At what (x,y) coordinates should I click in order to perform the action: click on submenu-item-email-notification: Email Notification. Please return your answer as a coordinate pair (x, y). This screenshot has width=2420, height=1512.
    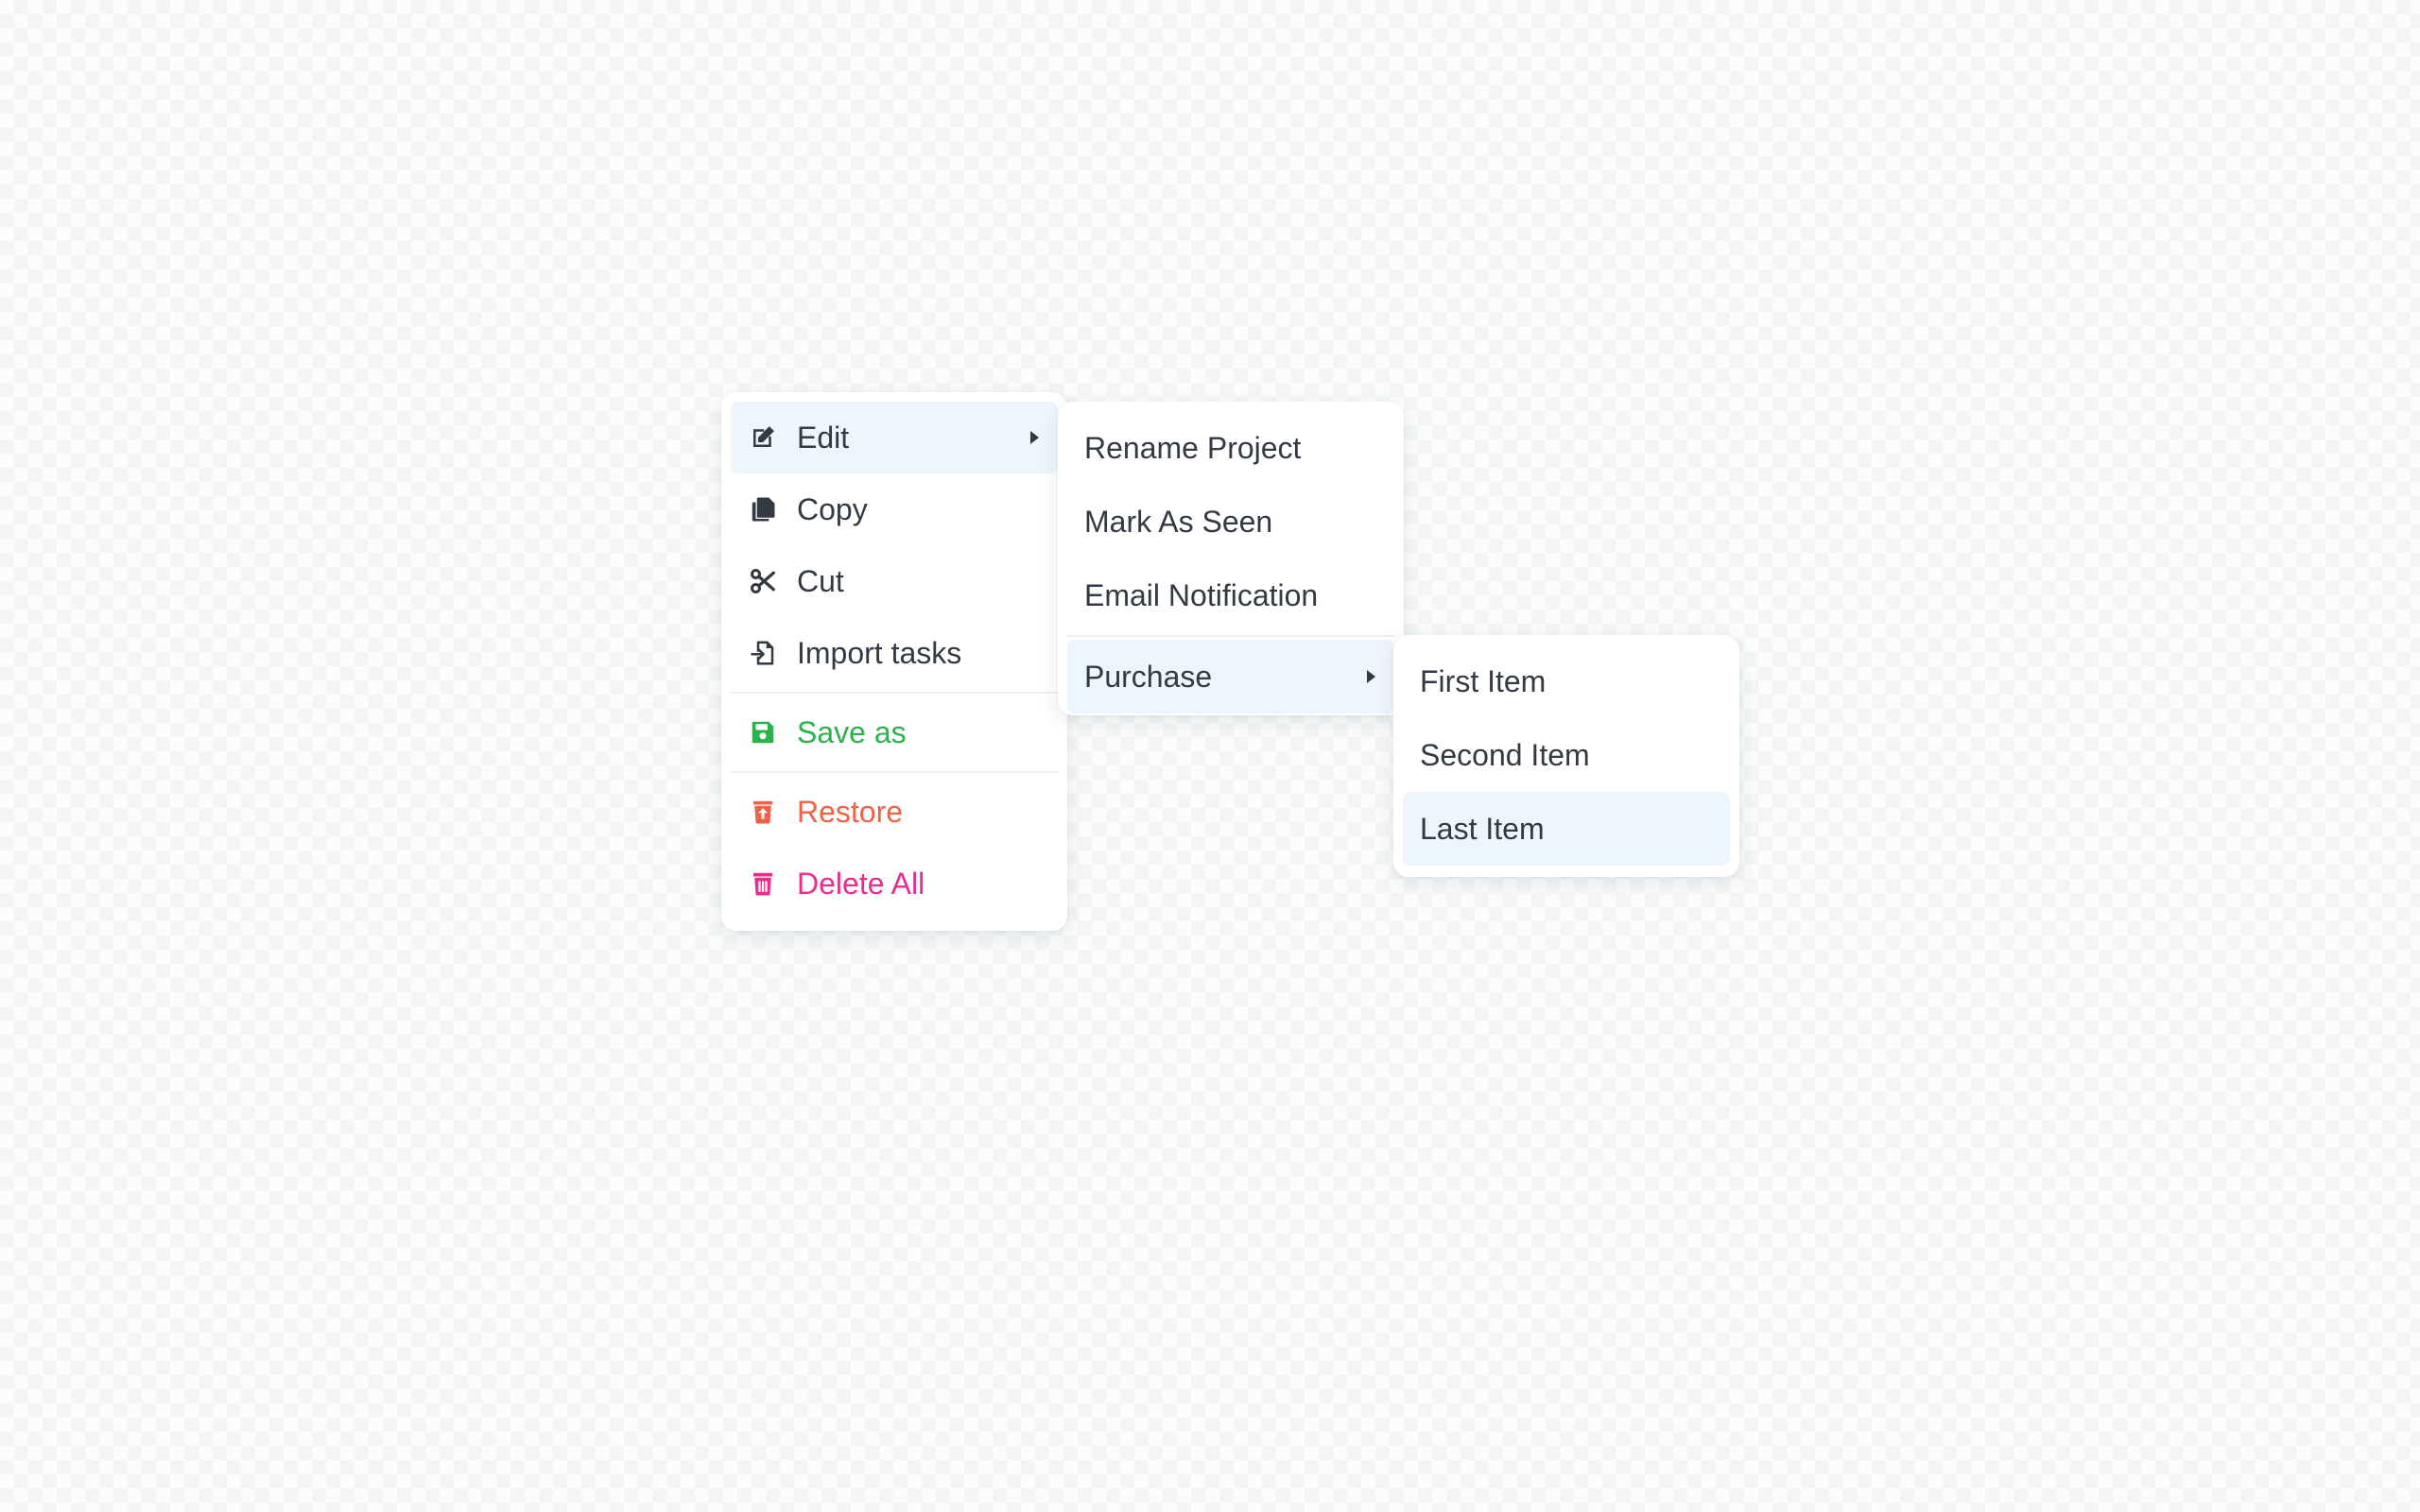
    Looking at the image, I should click on (1231, 595).